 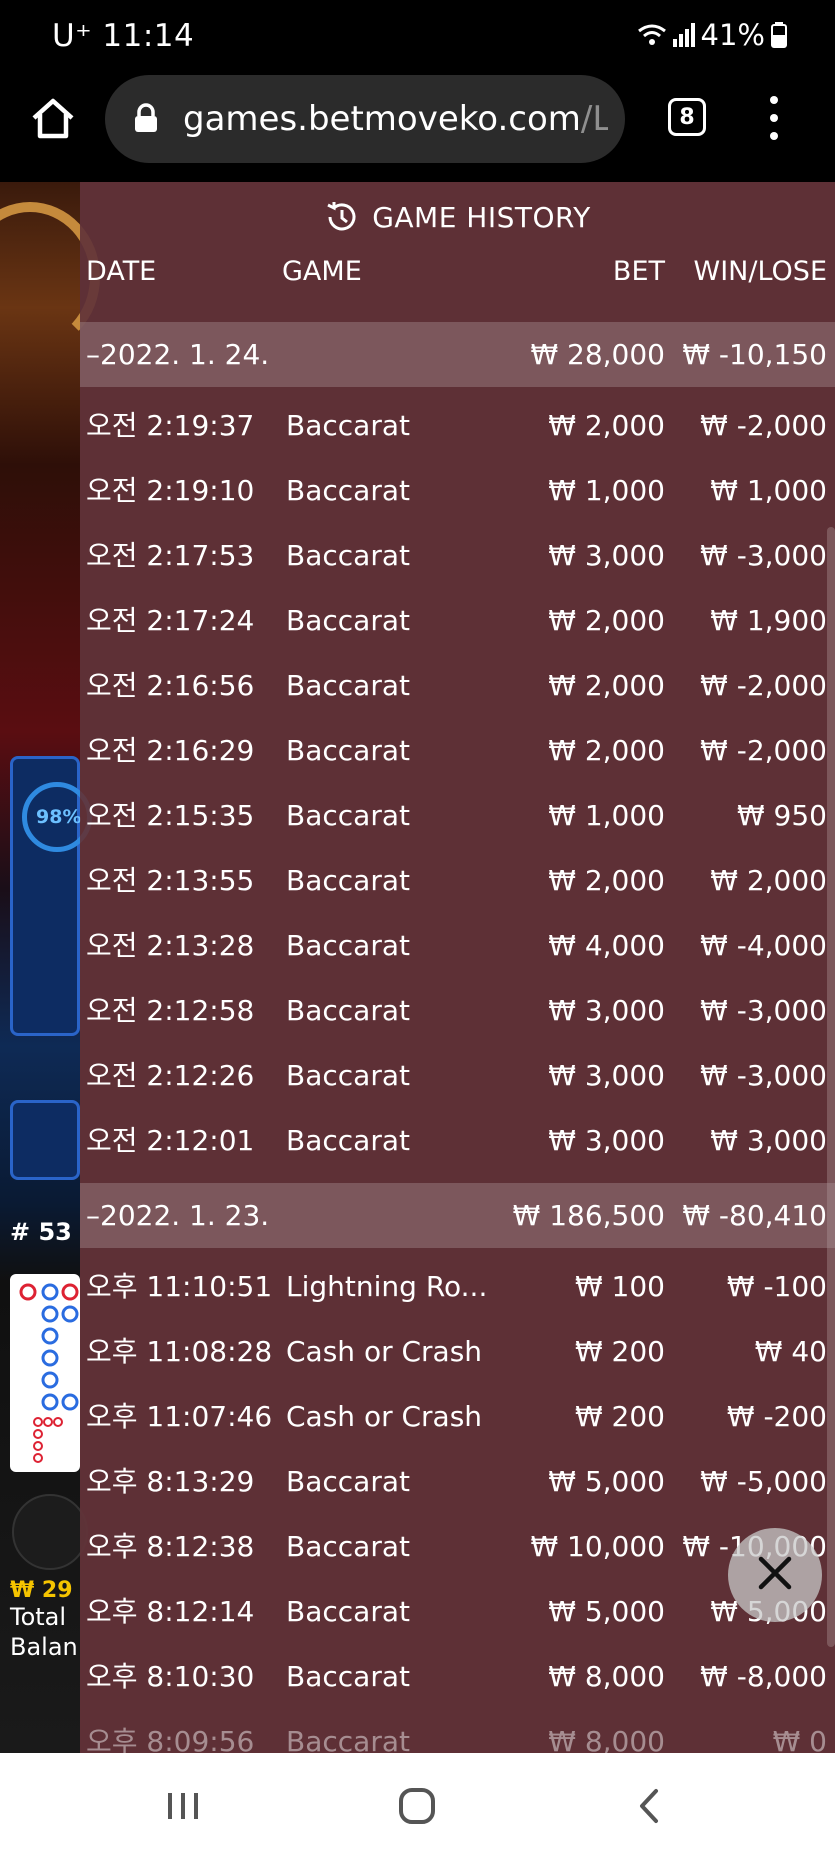 I want to click on row-game: Cash or Crash, so click(x=384, y=1416).